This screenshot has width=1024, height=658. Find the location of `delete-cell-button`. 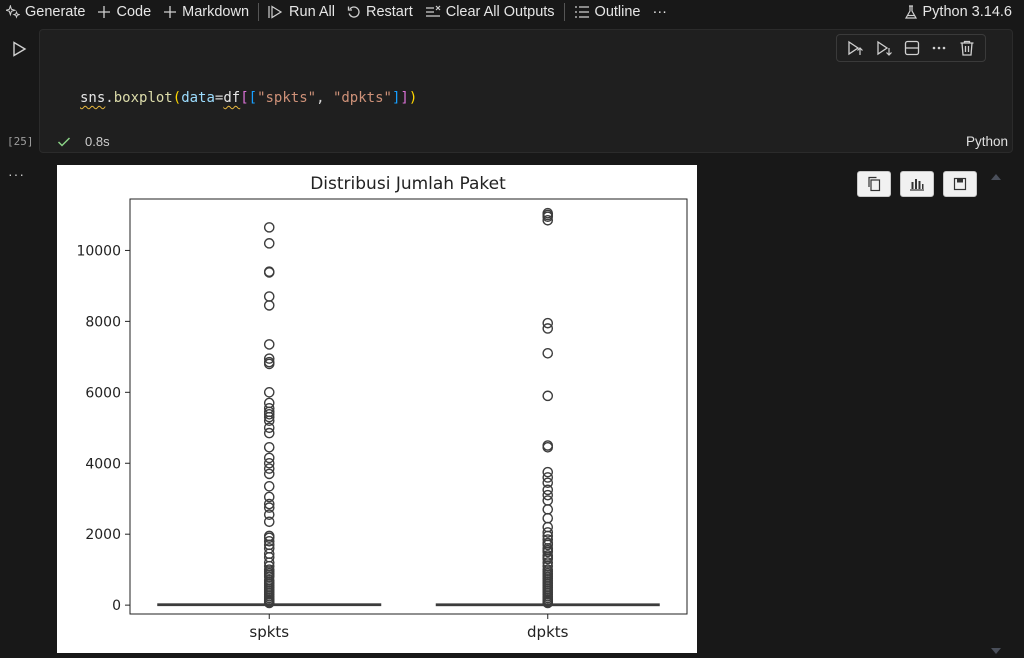

delete-cell-button is located at coordinates (967, 48).